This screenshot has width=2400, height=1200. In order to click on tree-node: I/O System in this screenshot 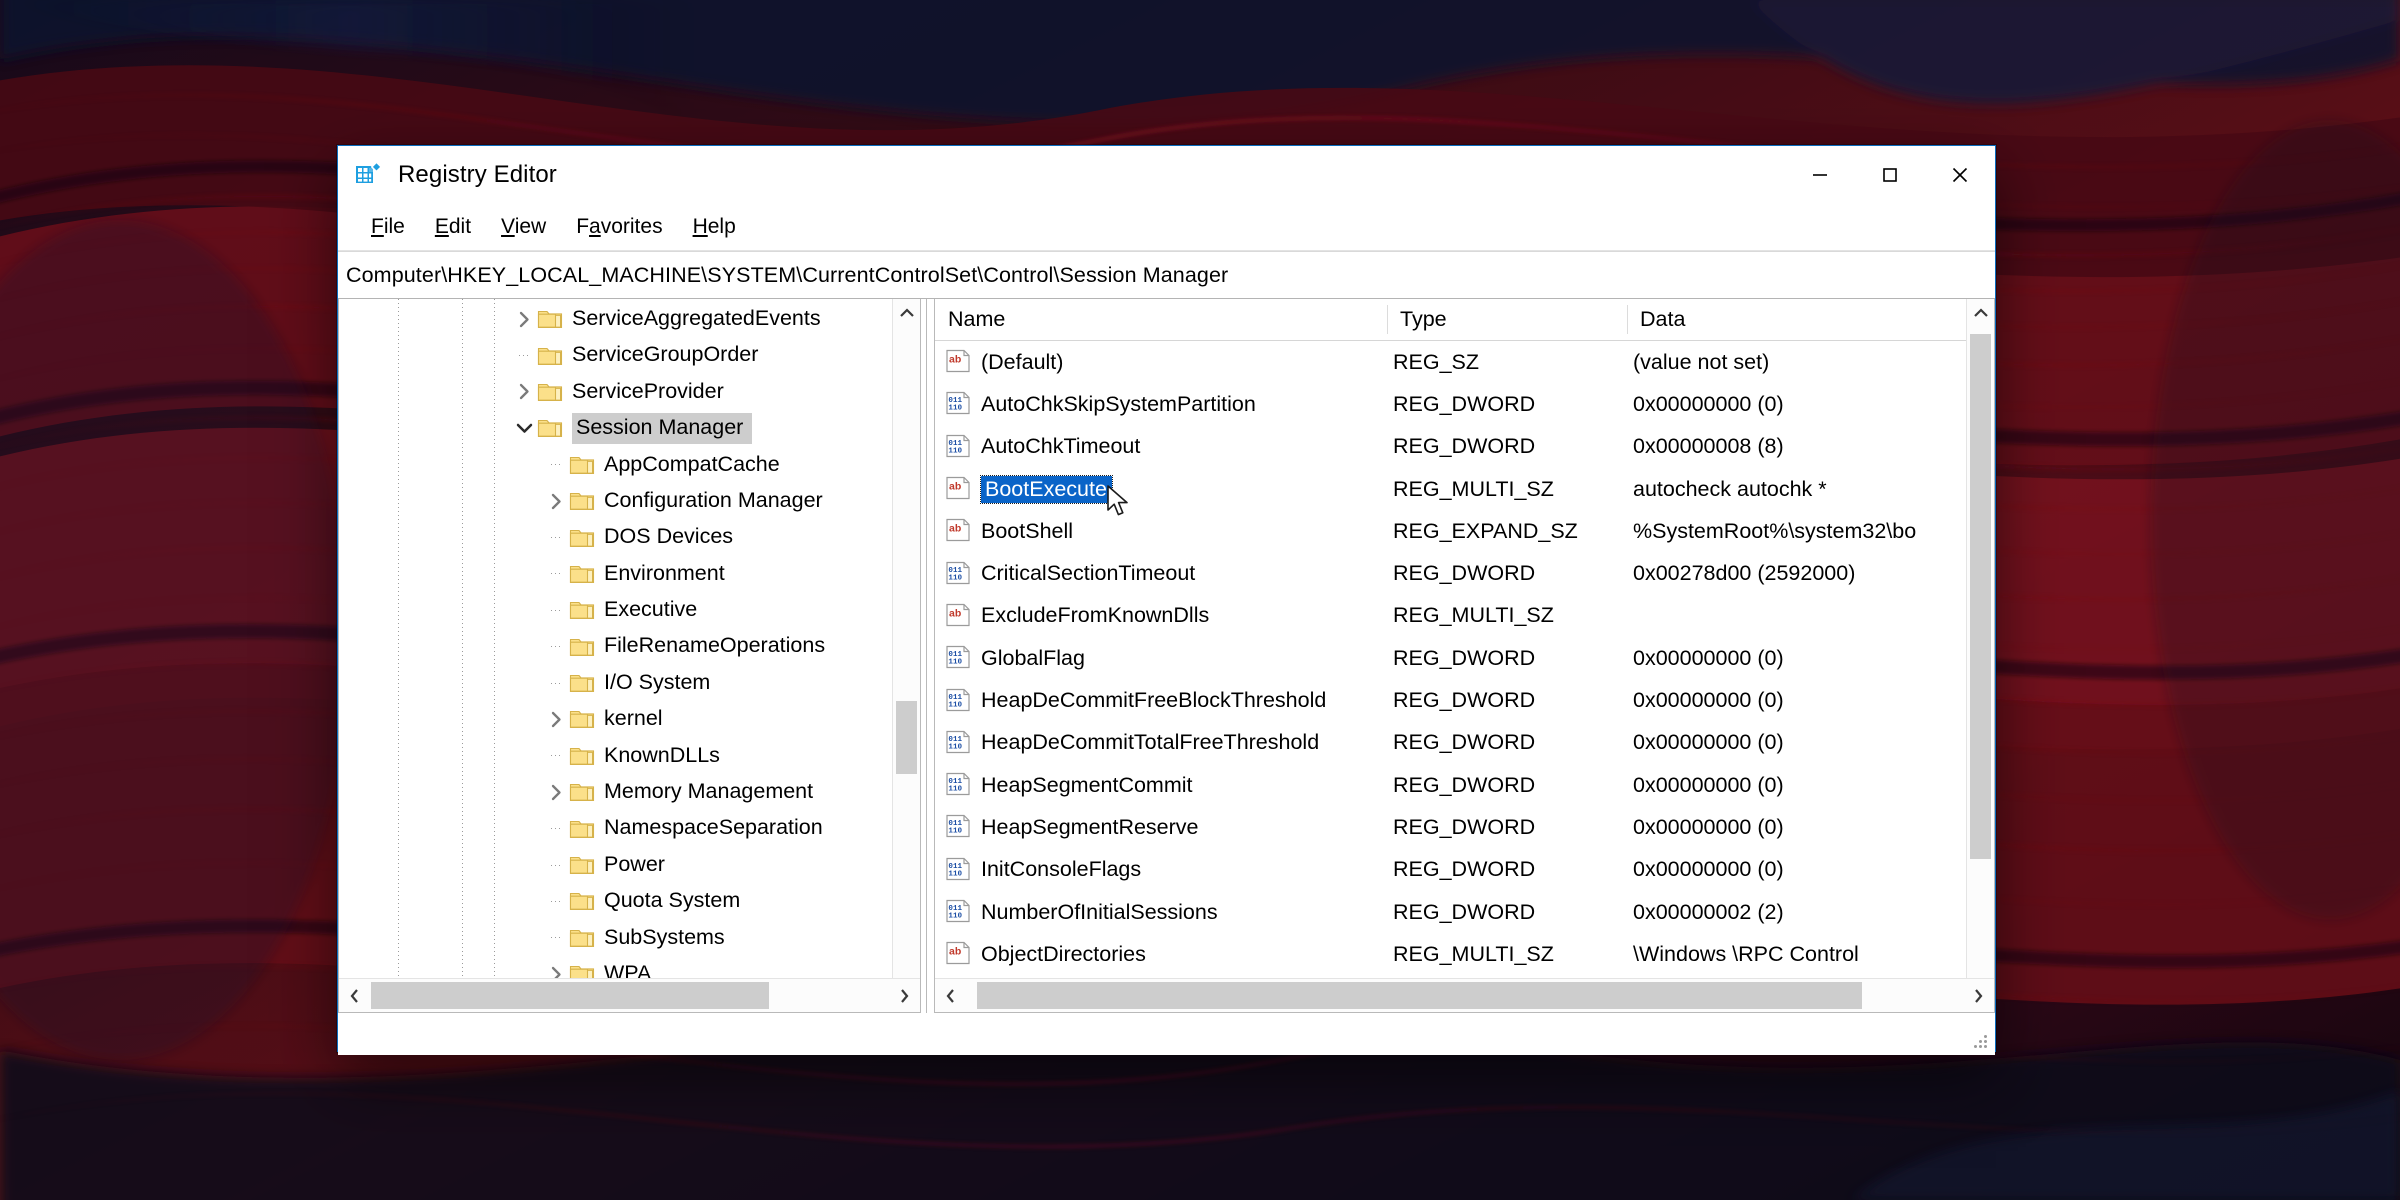, I will do `click(615, 683)`.